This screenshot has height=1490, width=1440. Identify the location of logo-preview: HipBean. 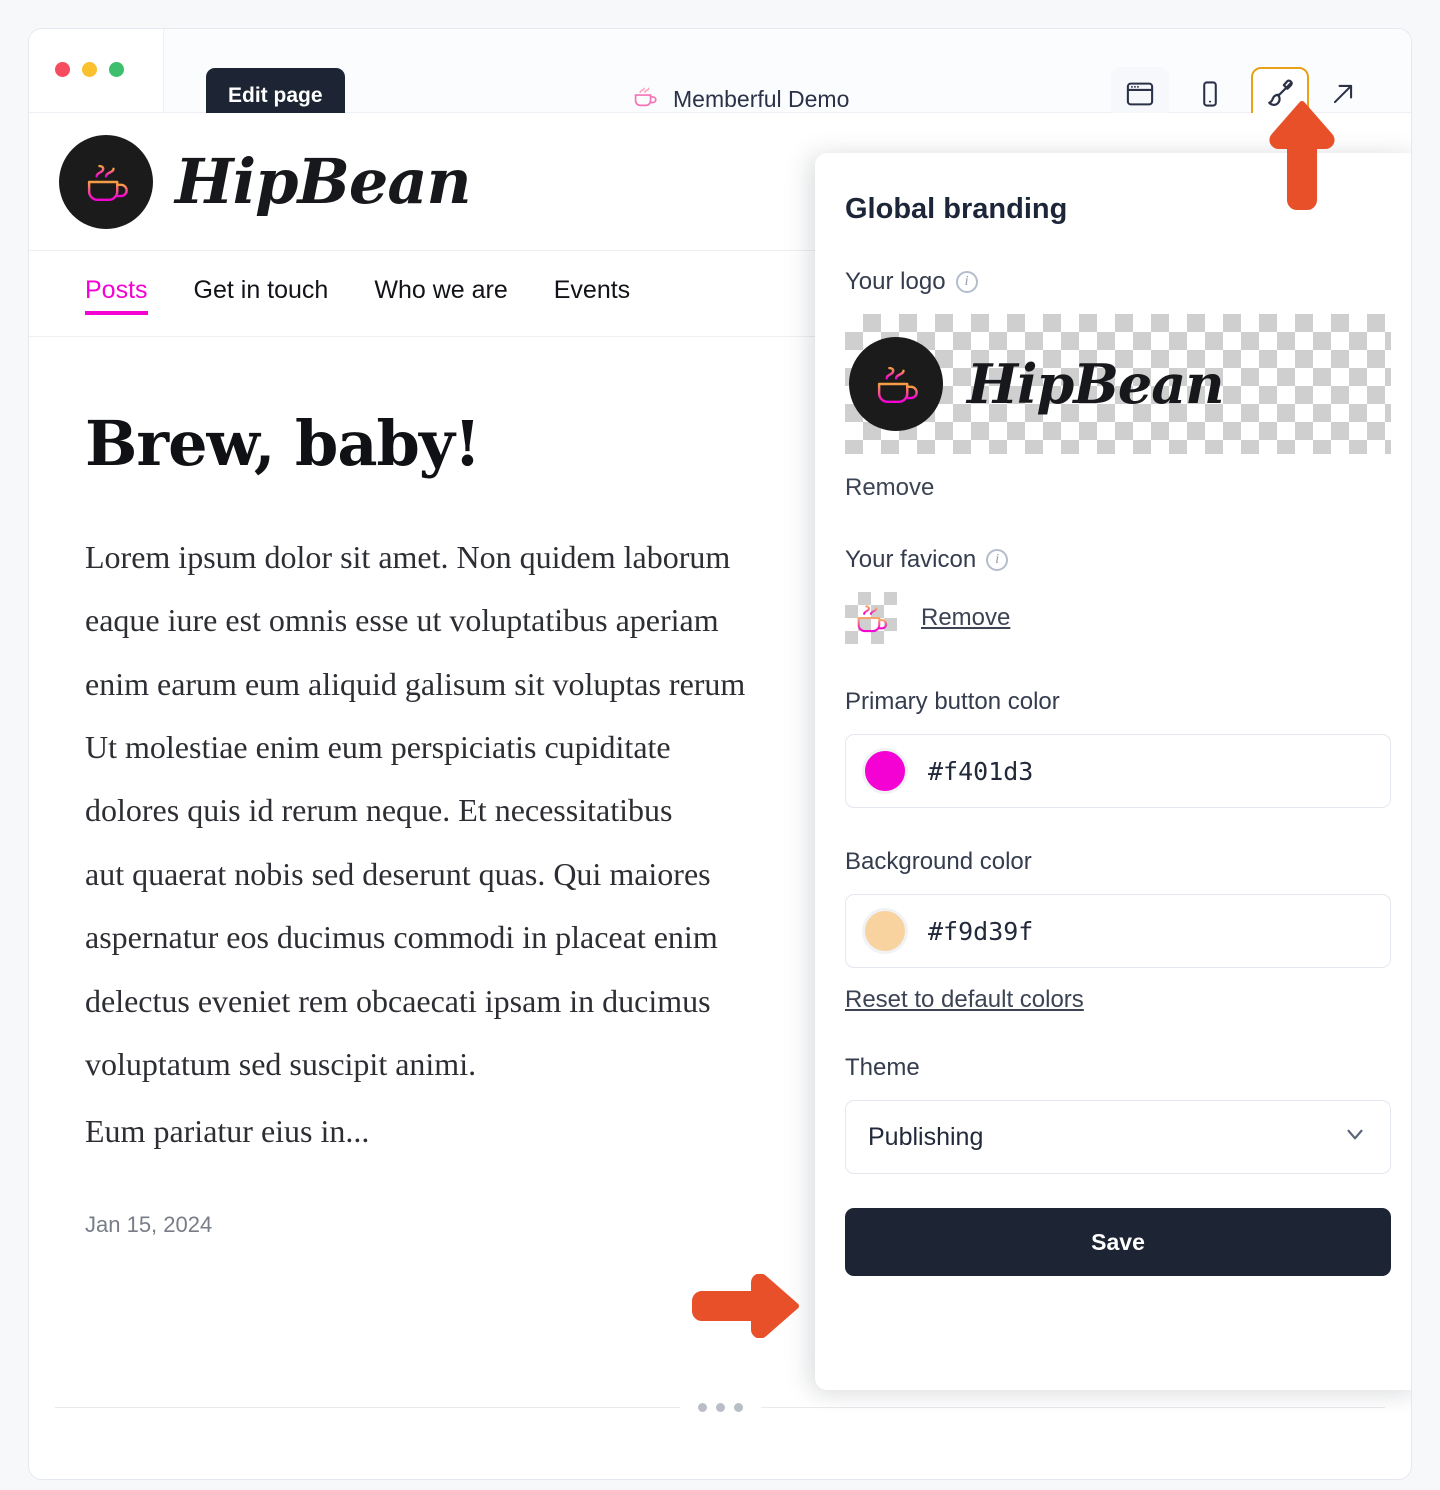
(1118, 384).